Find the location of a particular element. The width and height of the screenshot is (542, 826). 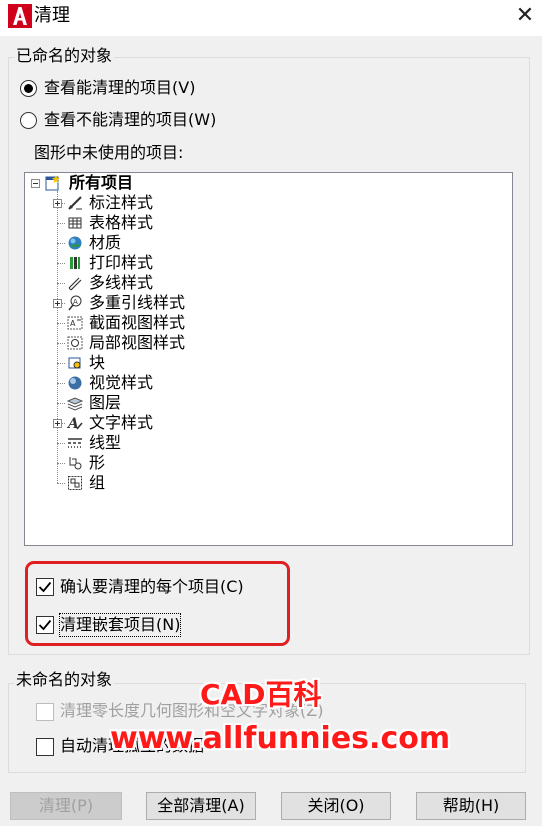

visual-style-icon is located at coordinates (75, 383).